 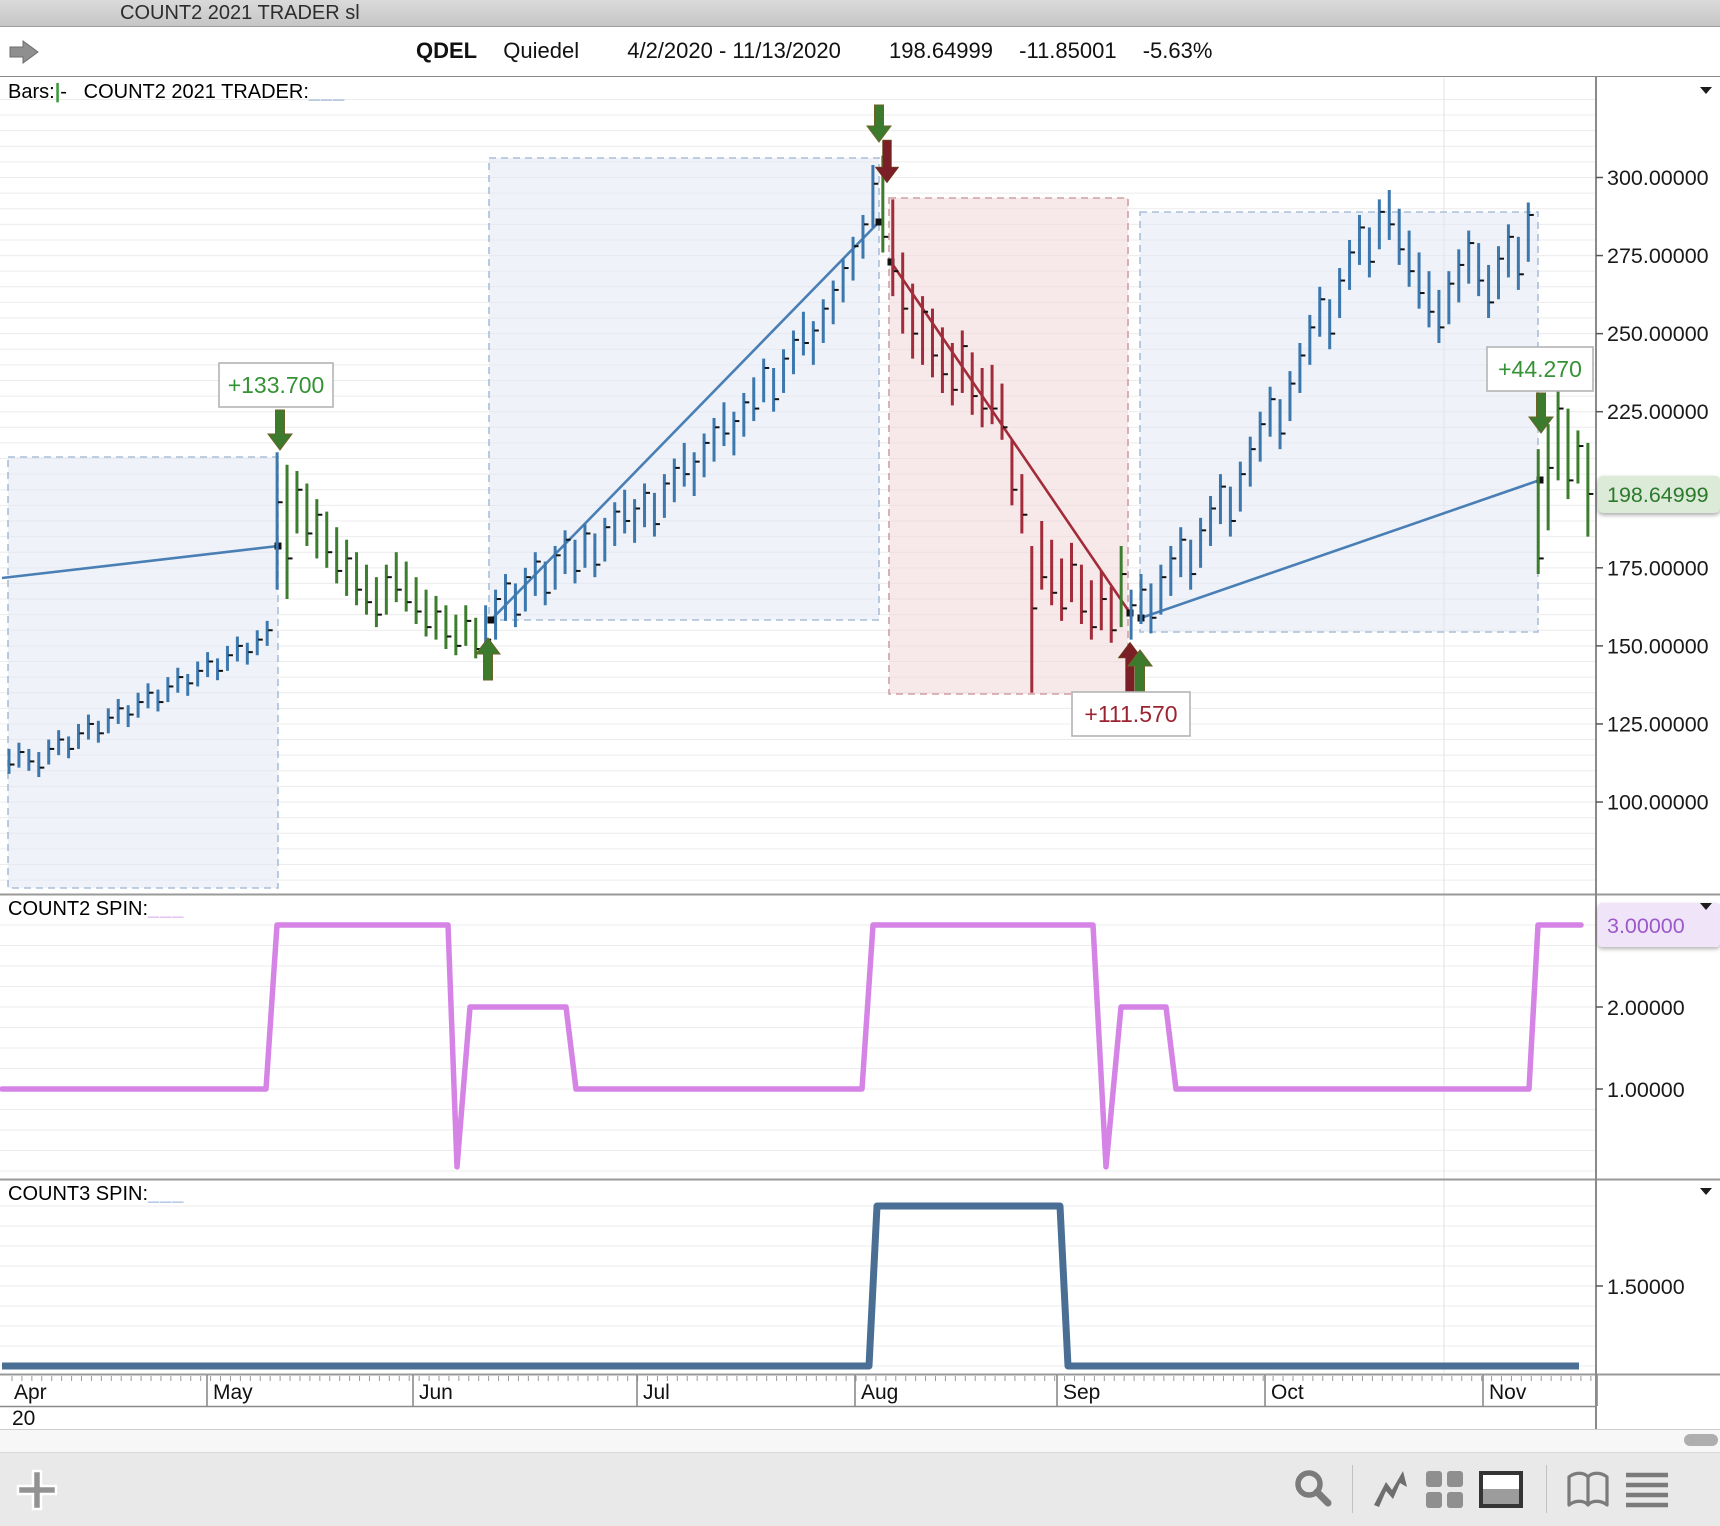 I want to click on price-bolt-icon, so click(x=1393, y=1490).